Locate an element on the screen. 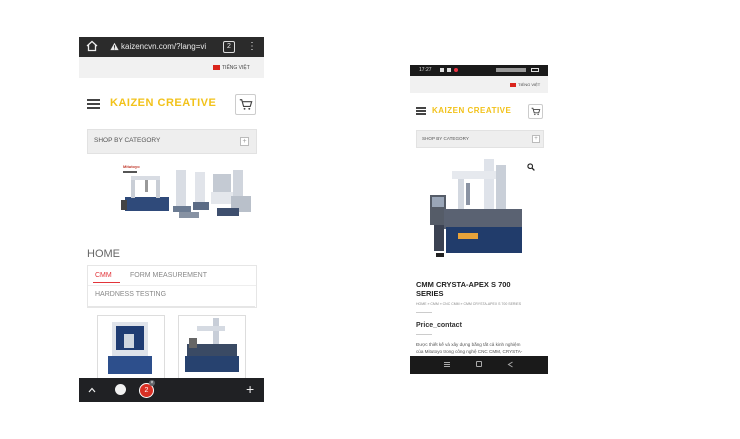 This screenshot has height=439, width=740. back-icon is located at coordinates (510, 364).